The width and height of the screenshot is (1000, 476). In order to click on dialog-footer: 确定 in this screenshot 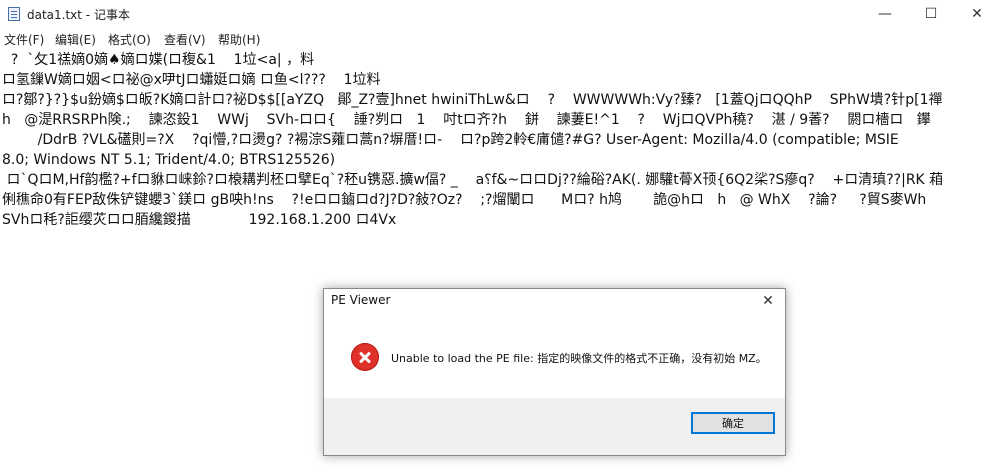, I will do `click(554, 426)`.